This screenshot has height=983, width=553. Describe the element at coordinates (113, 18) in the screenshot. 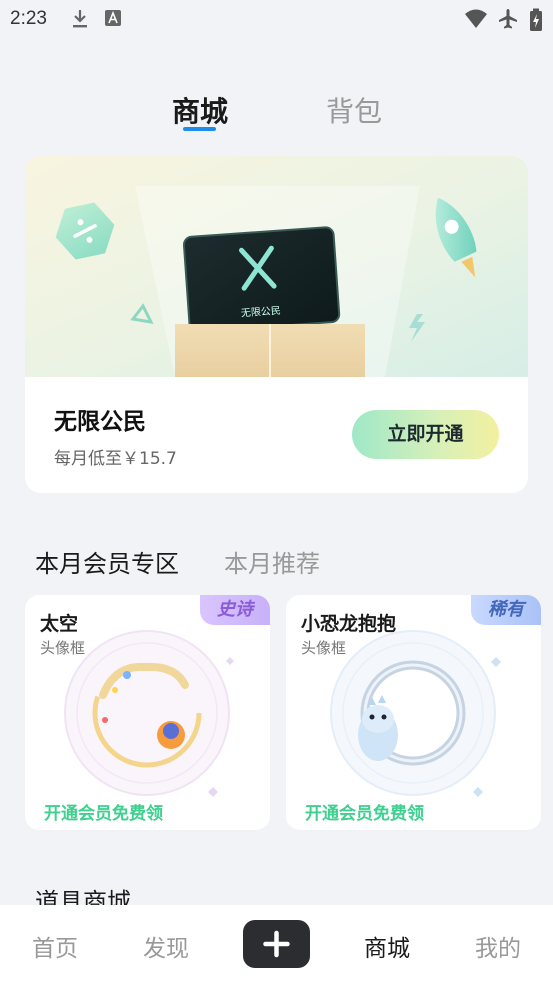

I see `notification-app-icon` at that location.